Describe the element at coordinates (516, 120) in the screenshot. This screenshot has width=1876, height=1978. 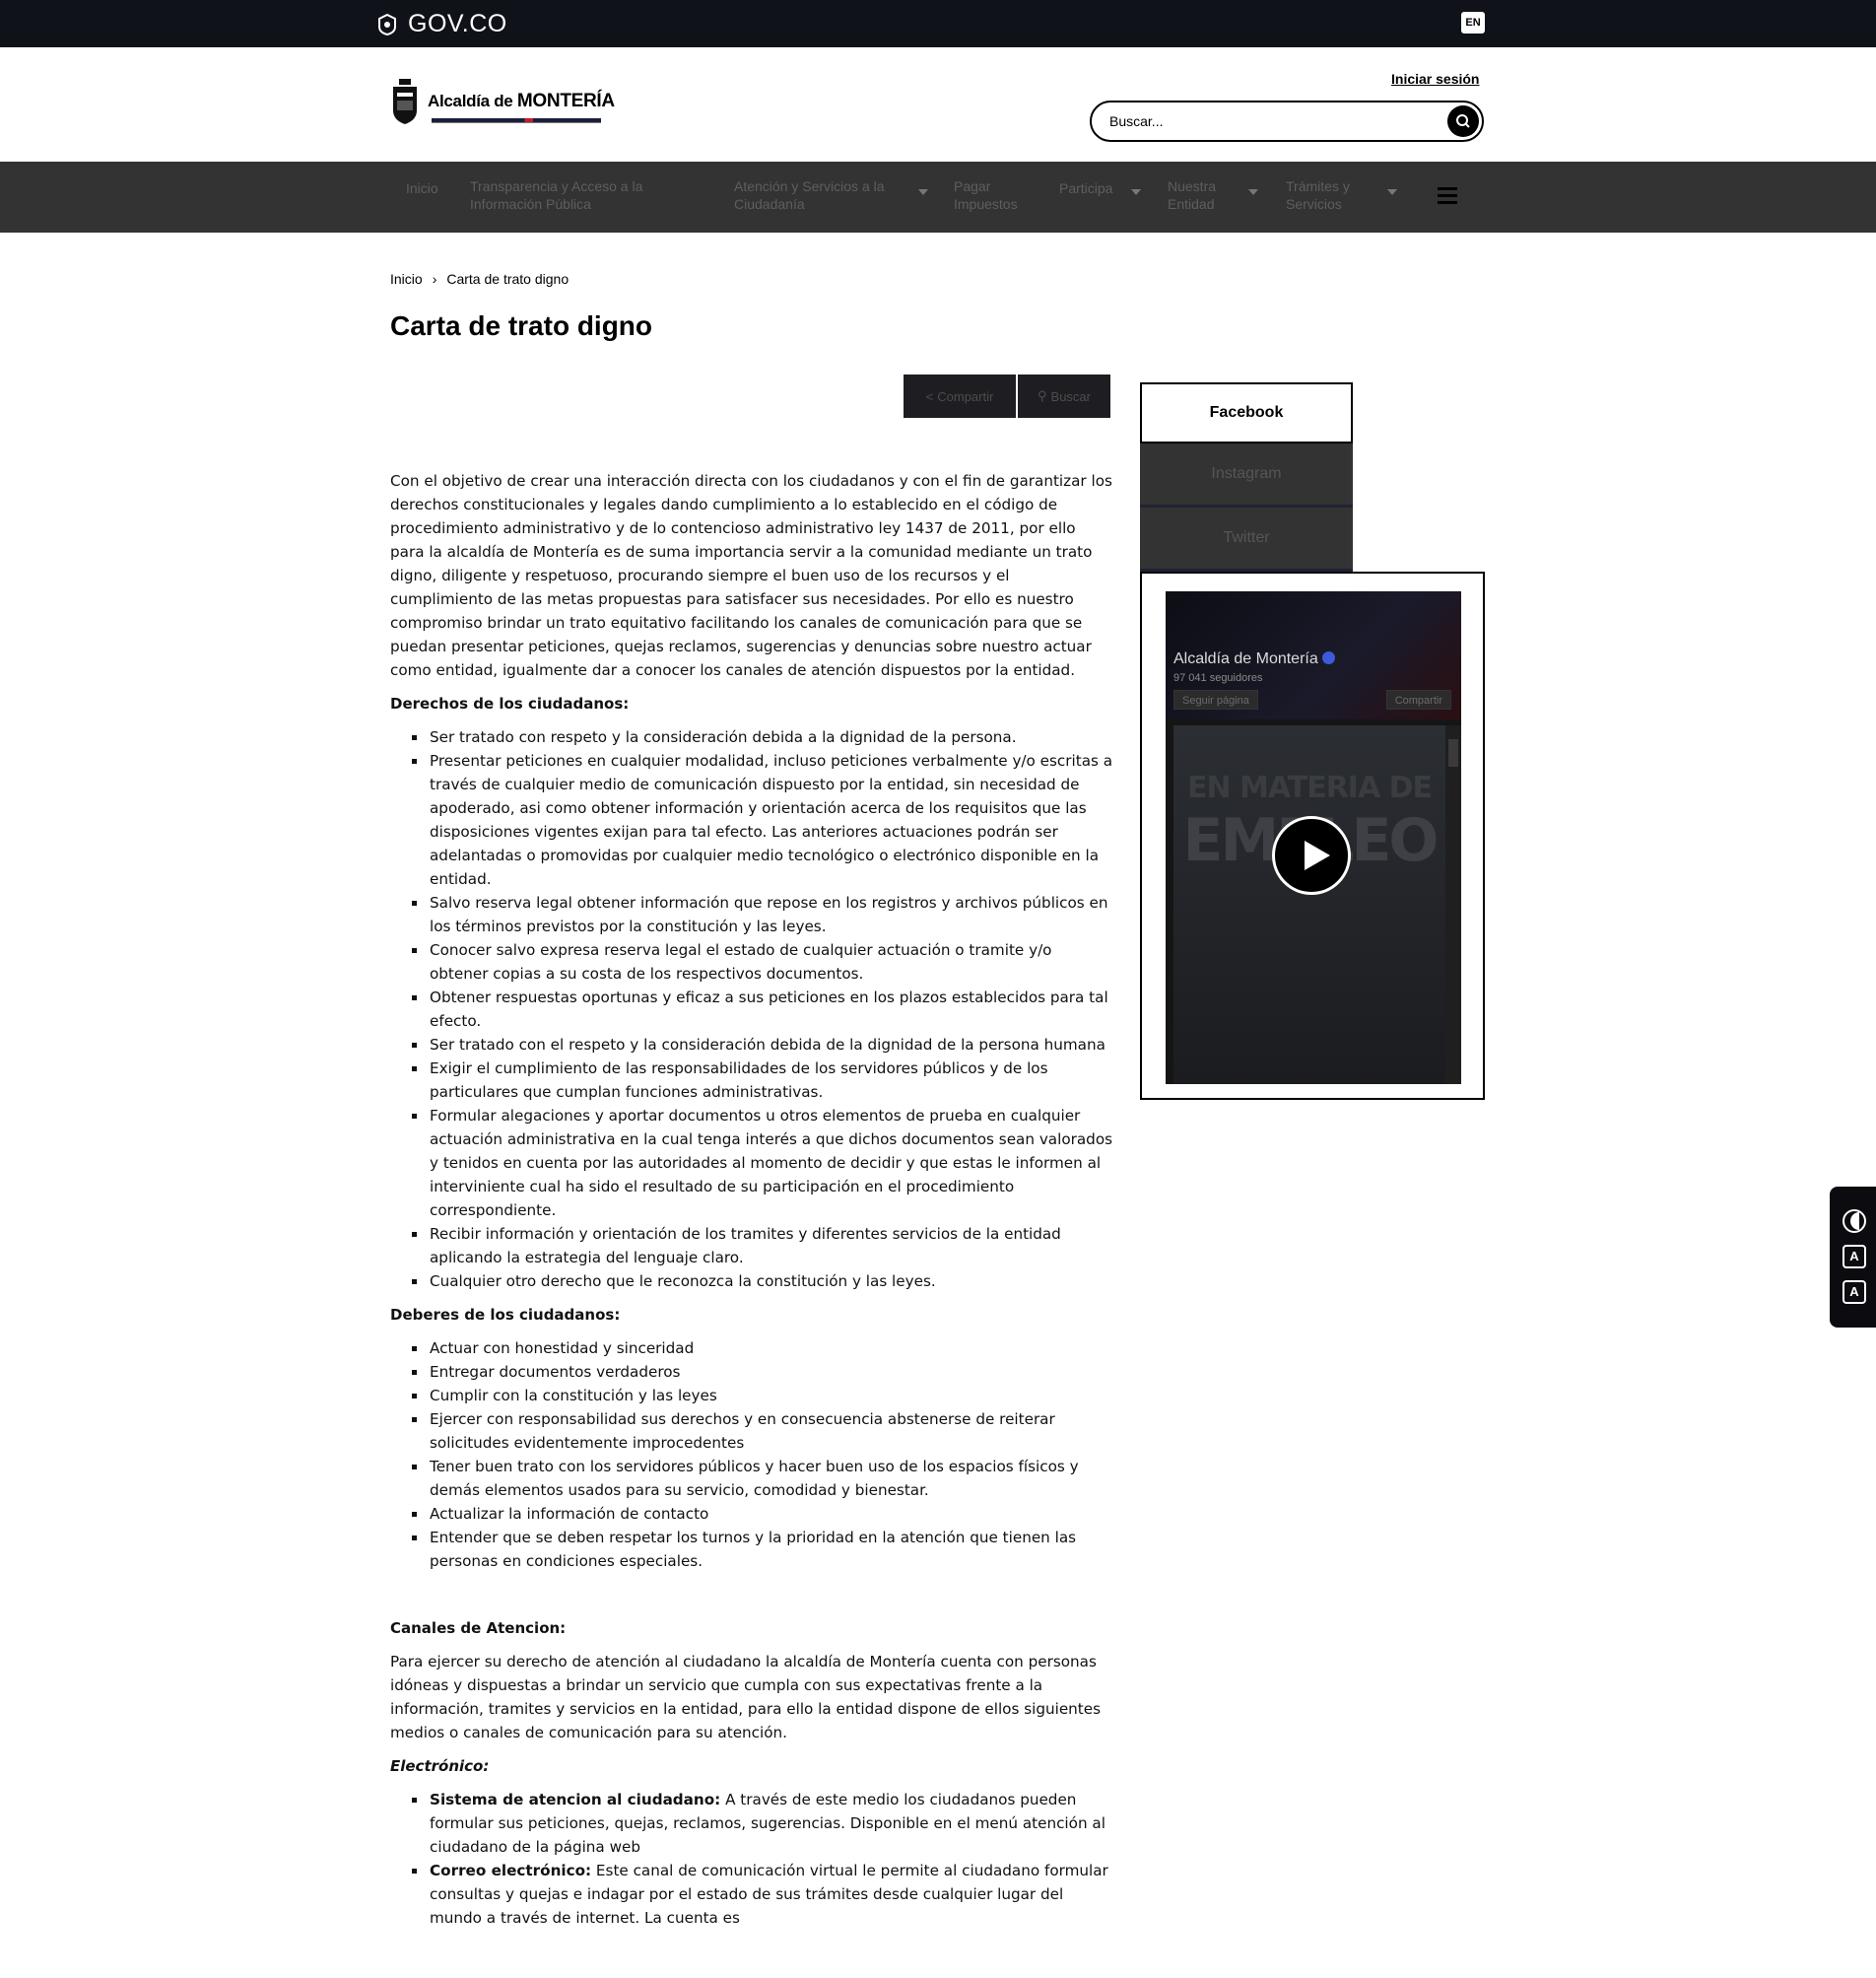
I see `logo-underline` at that location.